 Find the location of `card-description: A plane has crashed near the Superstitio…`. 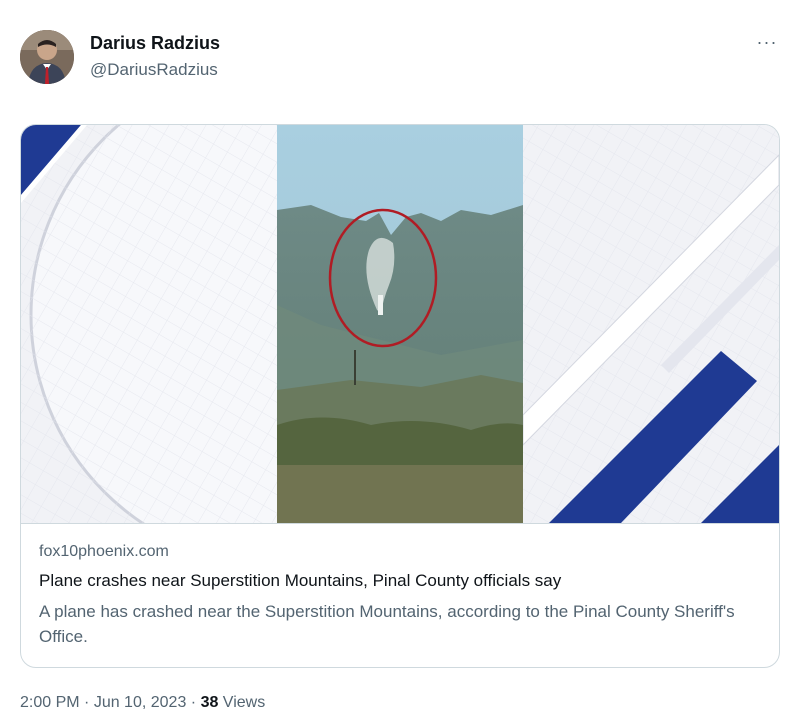

card-description: A plane has crashed near the Superstitio… is located at coordinates (387, 624).